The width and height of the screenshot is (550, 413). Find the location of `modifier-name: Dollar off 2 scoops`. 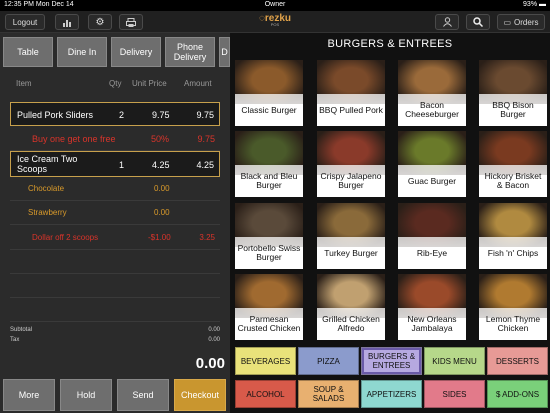

modifier-name: Dollar off 2 scoops is located at coordinates (65, 237).